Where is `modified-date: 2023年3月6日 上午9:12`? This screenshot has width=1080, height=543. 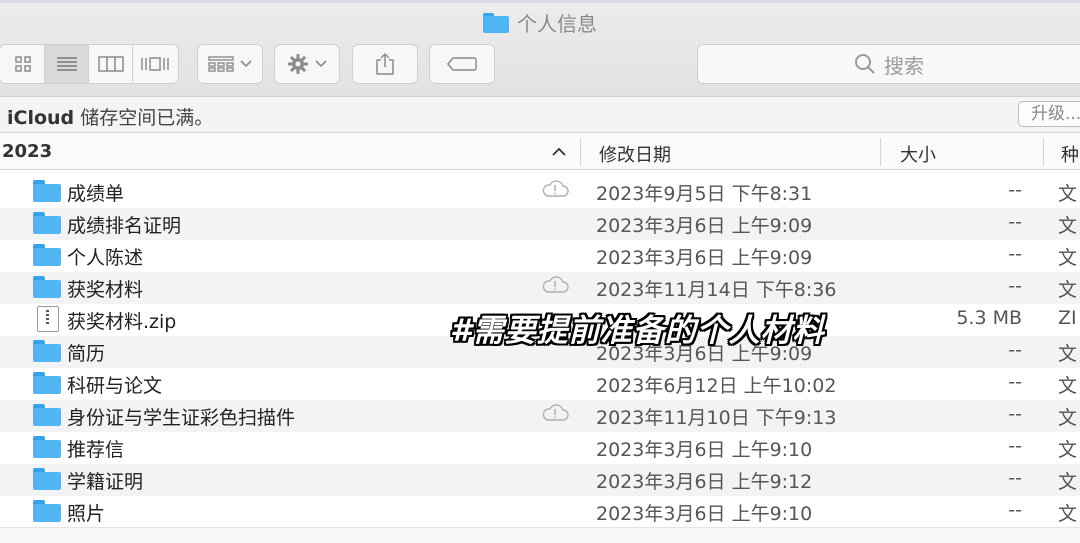
modified-date: 2023年3月6日 上午9:12 is located at coordinates (704, 482).